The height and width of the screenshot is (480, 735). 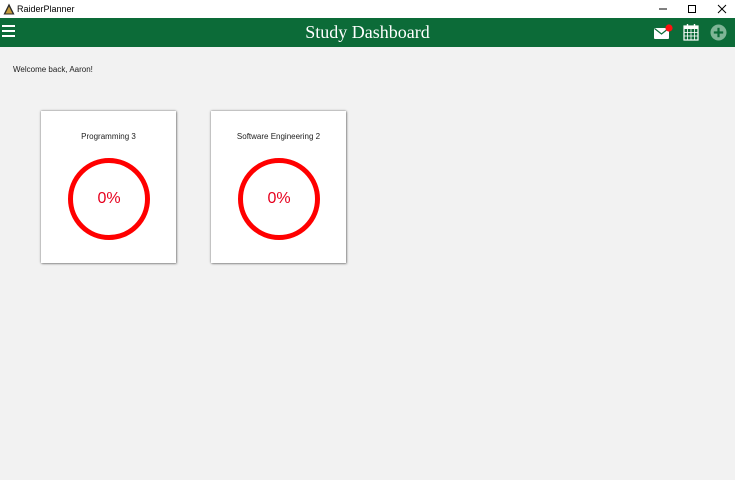 I want to click on maximize-icon, so click(x=692, y=9).